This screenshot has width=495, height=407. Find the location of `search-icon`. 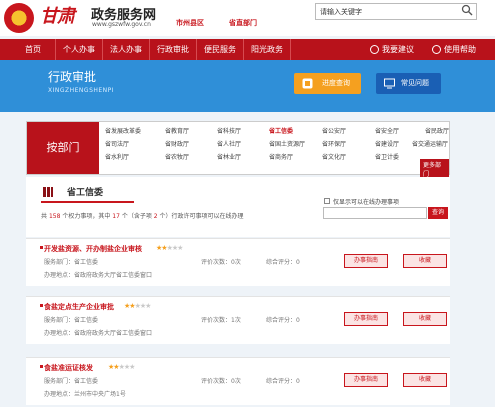

search-icon is located at coordinates (468, 11).